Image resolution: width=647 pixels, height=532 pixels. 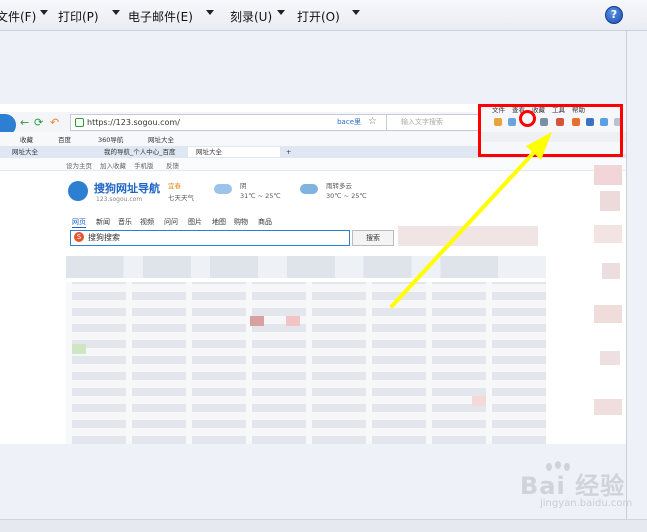 I want to click on pointer-arrow, so click(x=471, y=220).